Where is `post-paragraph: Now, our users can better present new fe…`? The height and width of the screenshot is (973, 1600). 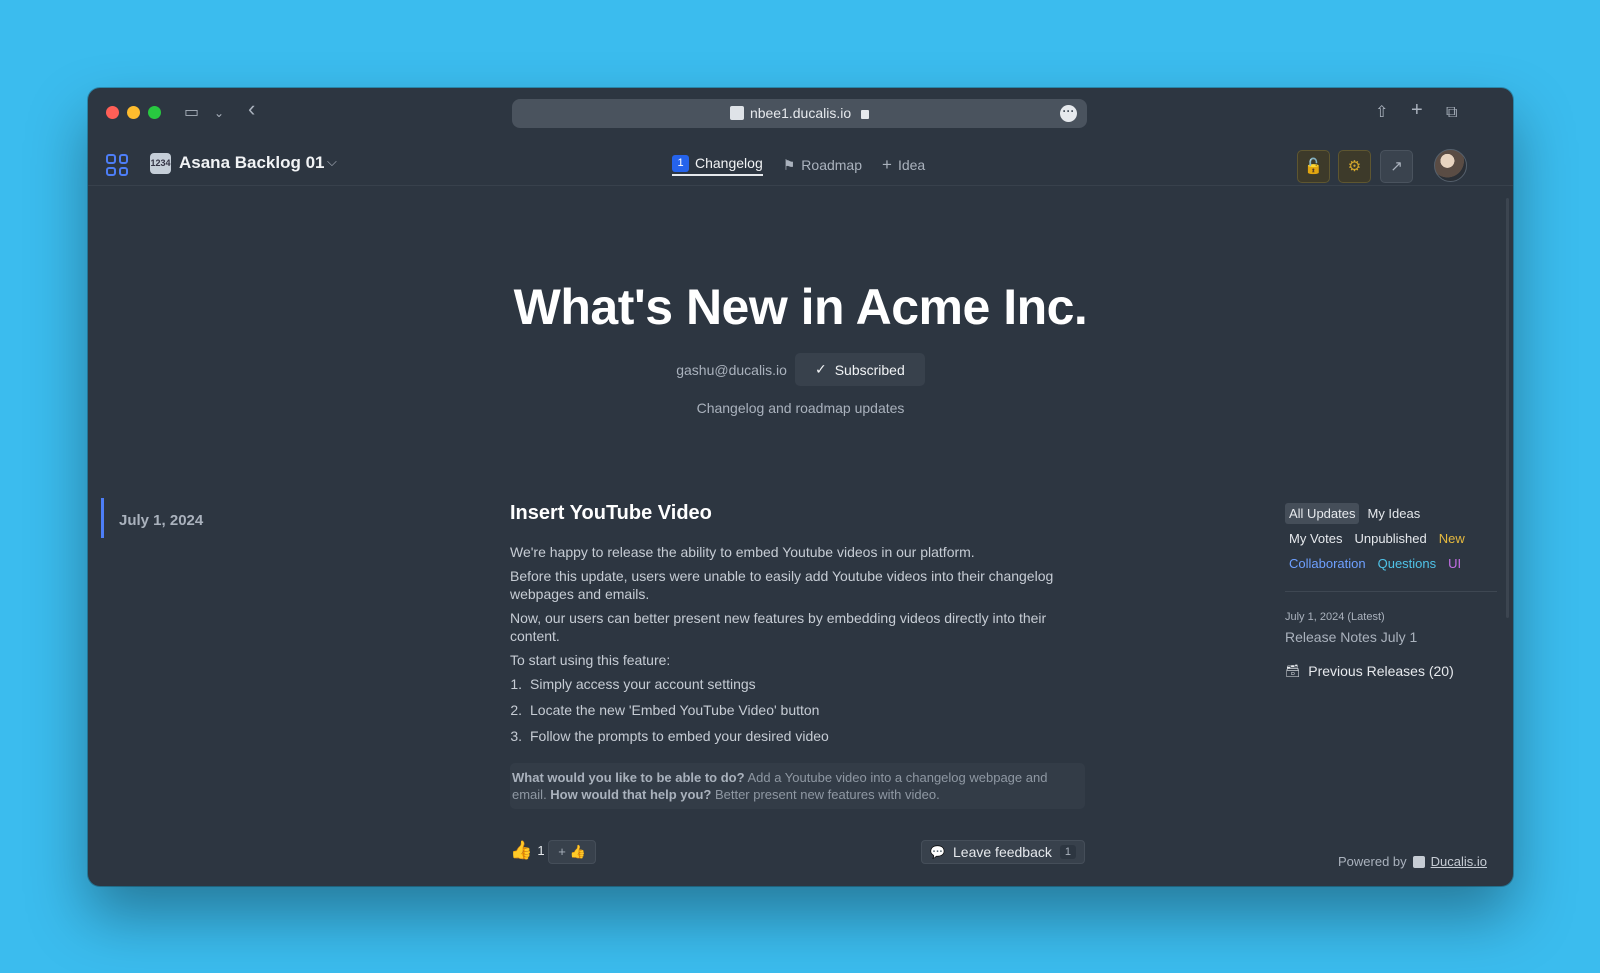 post-paragraph: Now, our users can better present new fe… is located at coordinates (778, 627).